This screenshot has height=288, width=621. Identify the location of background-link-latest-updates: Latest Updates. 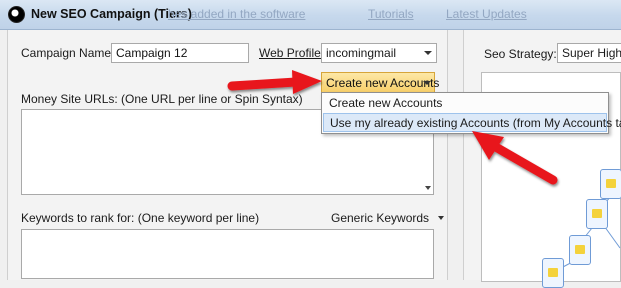
(486, 14).